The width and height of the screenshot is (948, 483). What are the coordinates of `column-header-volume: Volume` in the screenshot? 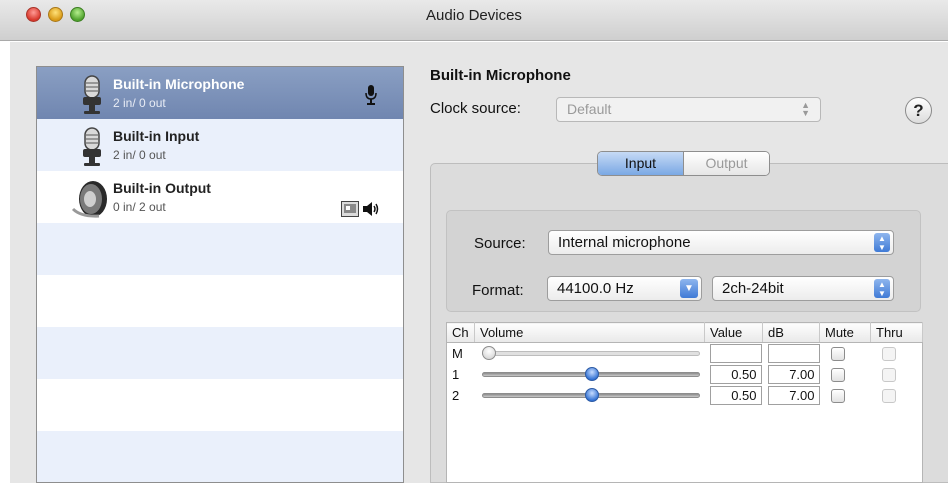 It's located at (589, 332).